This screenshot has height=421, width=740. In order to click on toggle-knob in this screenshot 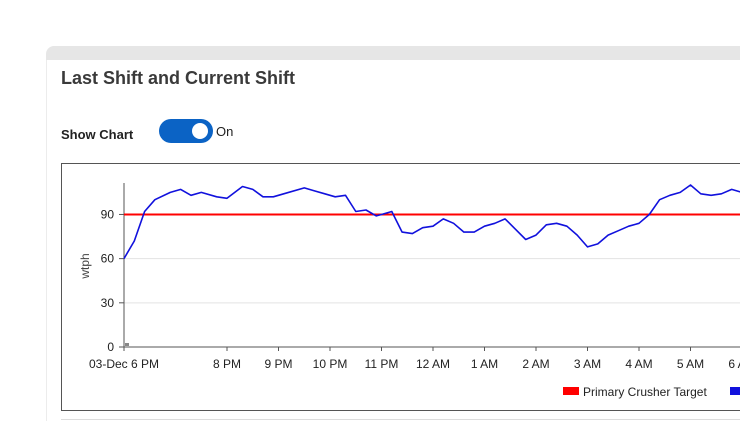, I will do `click(200, 131)`.